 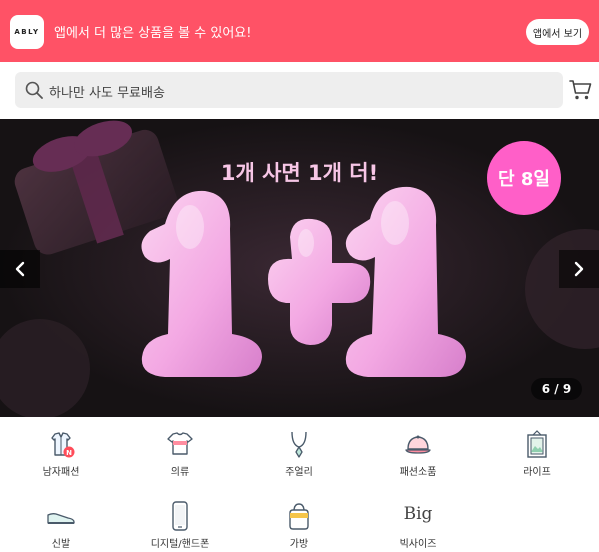 I want to click on phone-icon, so click(x=180, y=516).